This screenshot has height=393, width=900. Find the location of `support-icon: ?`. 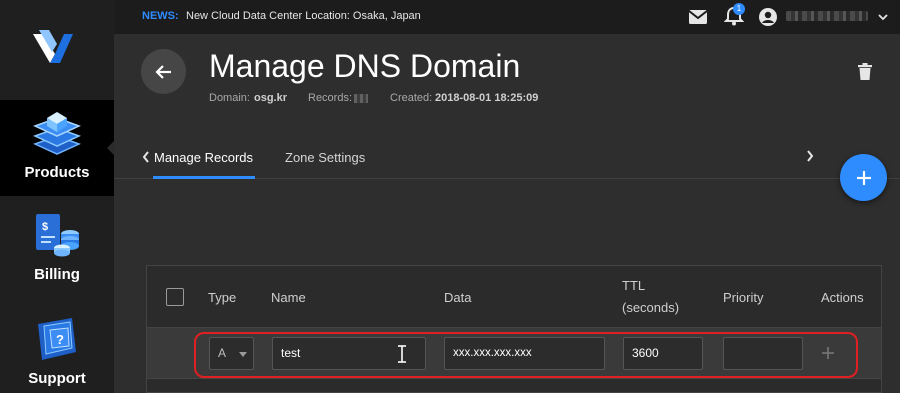

support-icon: ? is located at coordinates (57, 339).